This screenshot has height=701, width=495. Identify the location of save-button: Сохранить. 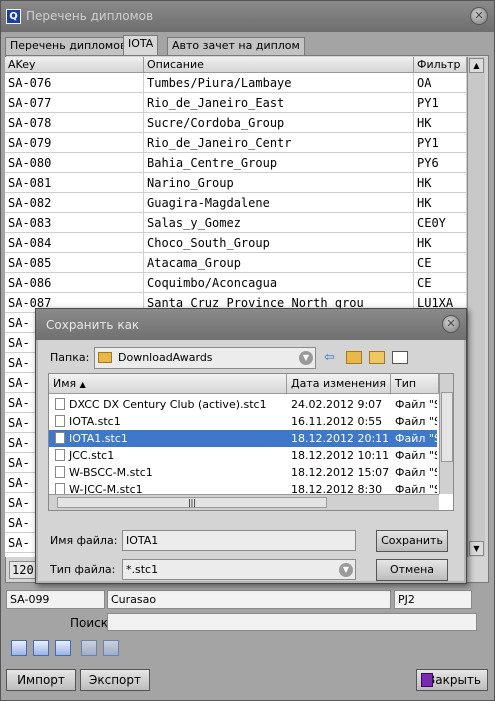
(412, 541).